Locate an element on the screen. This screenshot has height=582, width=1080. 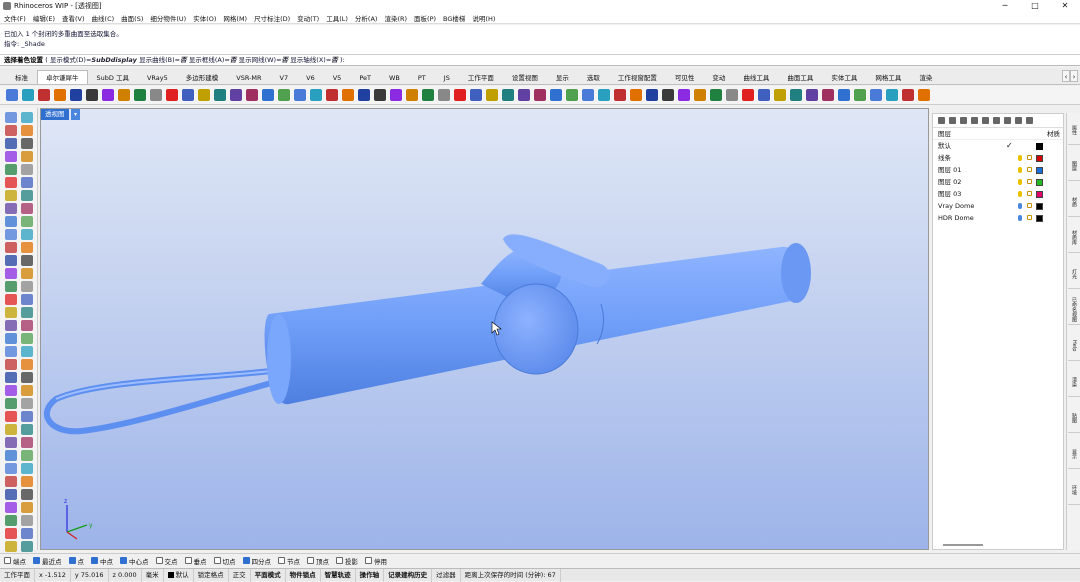
tab: 显示 is located at coordinates (562, 77).